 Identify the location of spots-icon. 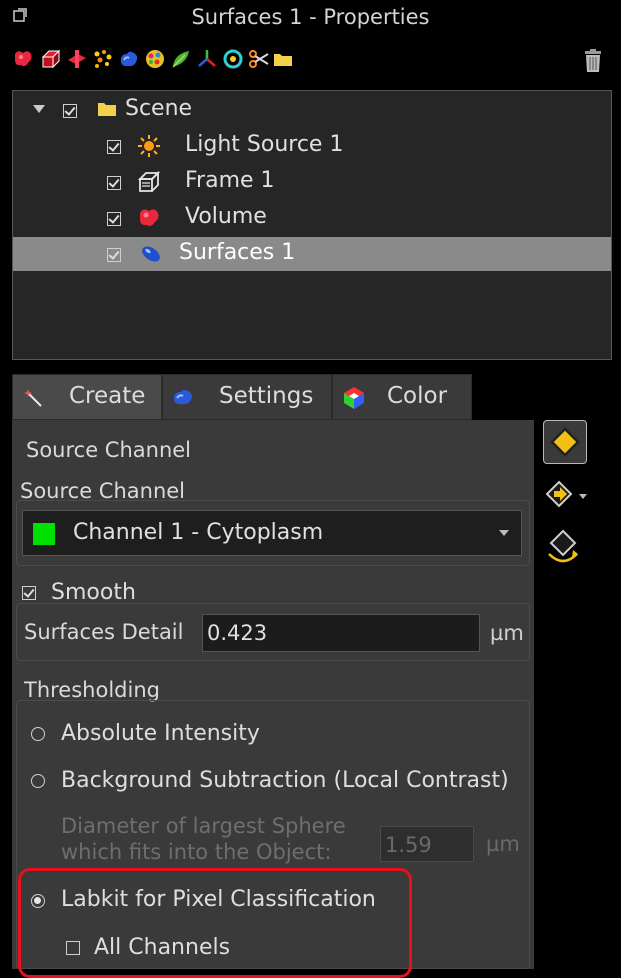
(103, 59).